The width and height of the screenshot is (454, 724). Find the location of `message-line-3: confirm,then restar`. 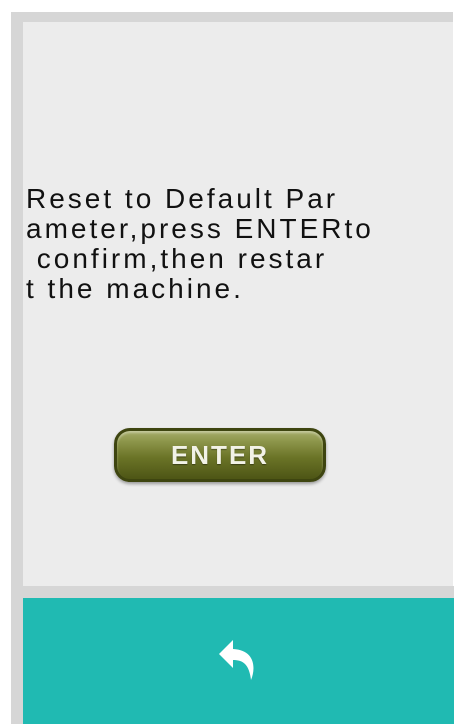

message-line-3: confirm,then restar is located at coordinates (177, 258).